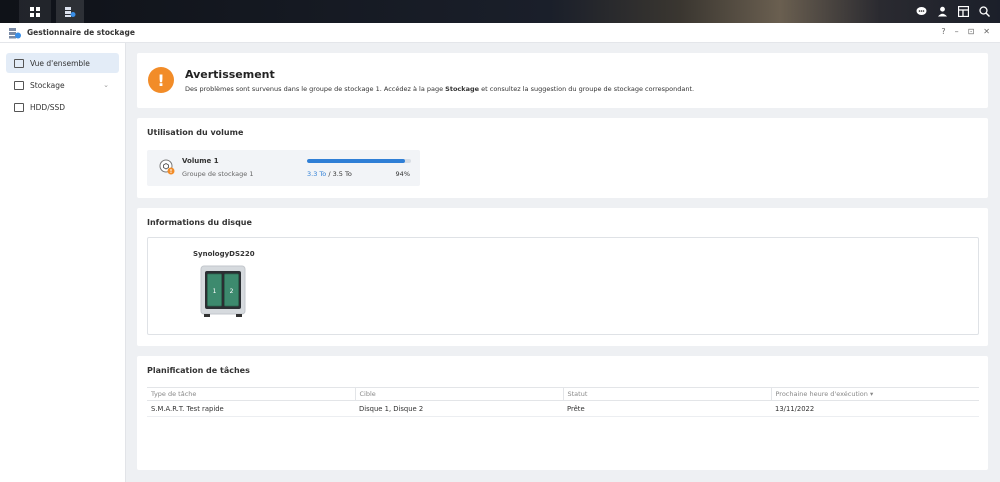  I want to click on restore-button: ⊡, so click(971, 31).